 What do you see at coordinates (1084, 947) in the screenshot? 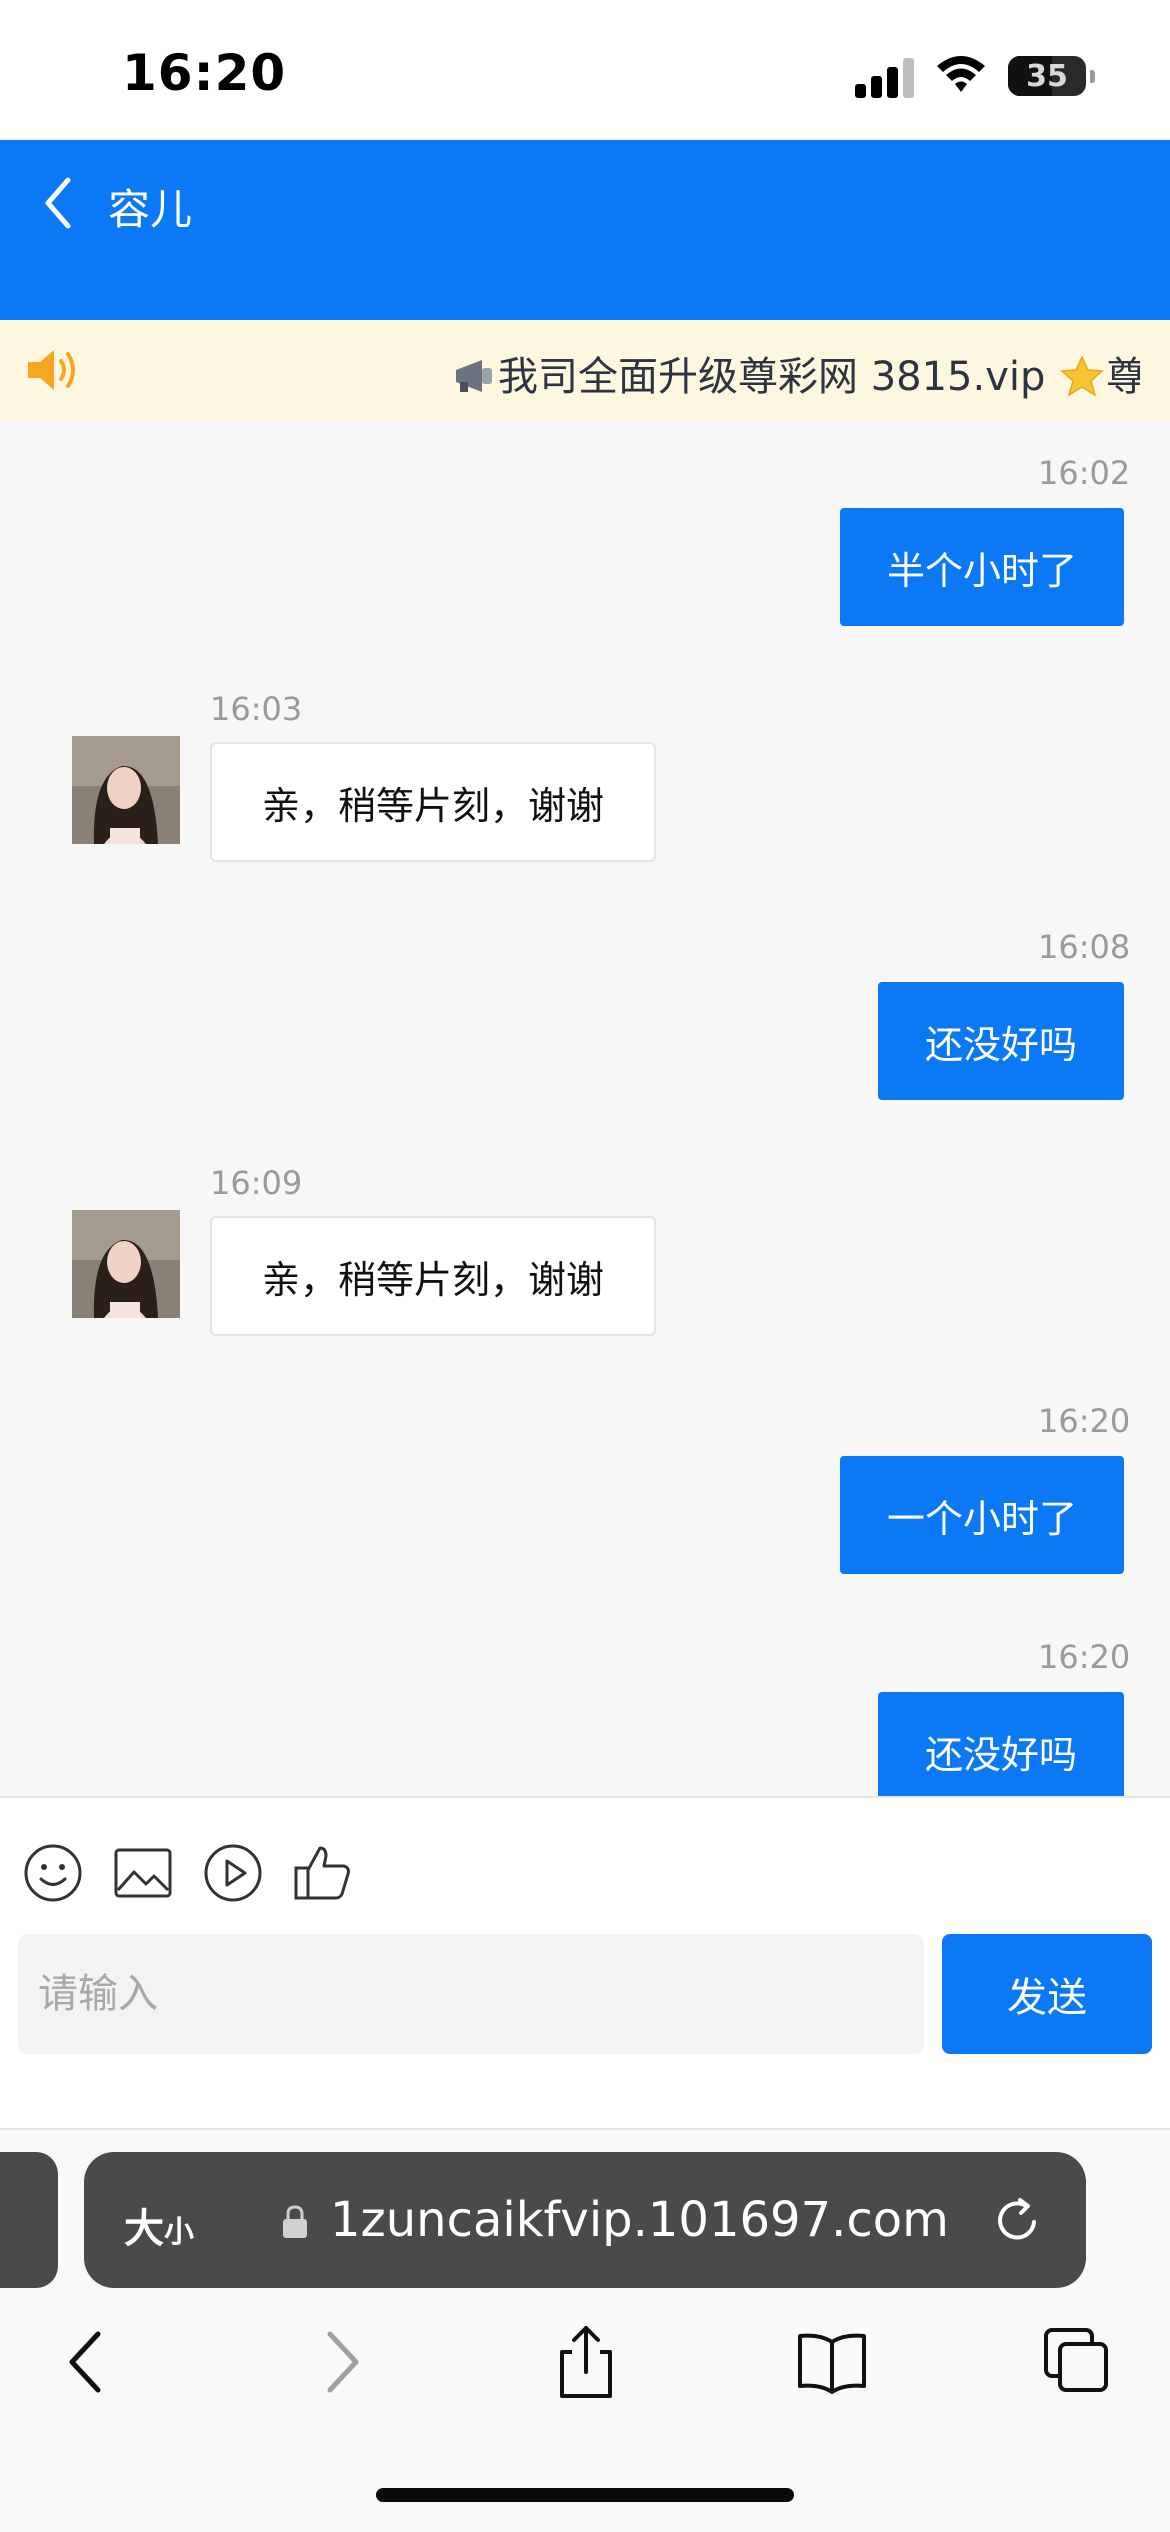
I see `message-timestamp: 16:08` at bounding box center [1084, 947].